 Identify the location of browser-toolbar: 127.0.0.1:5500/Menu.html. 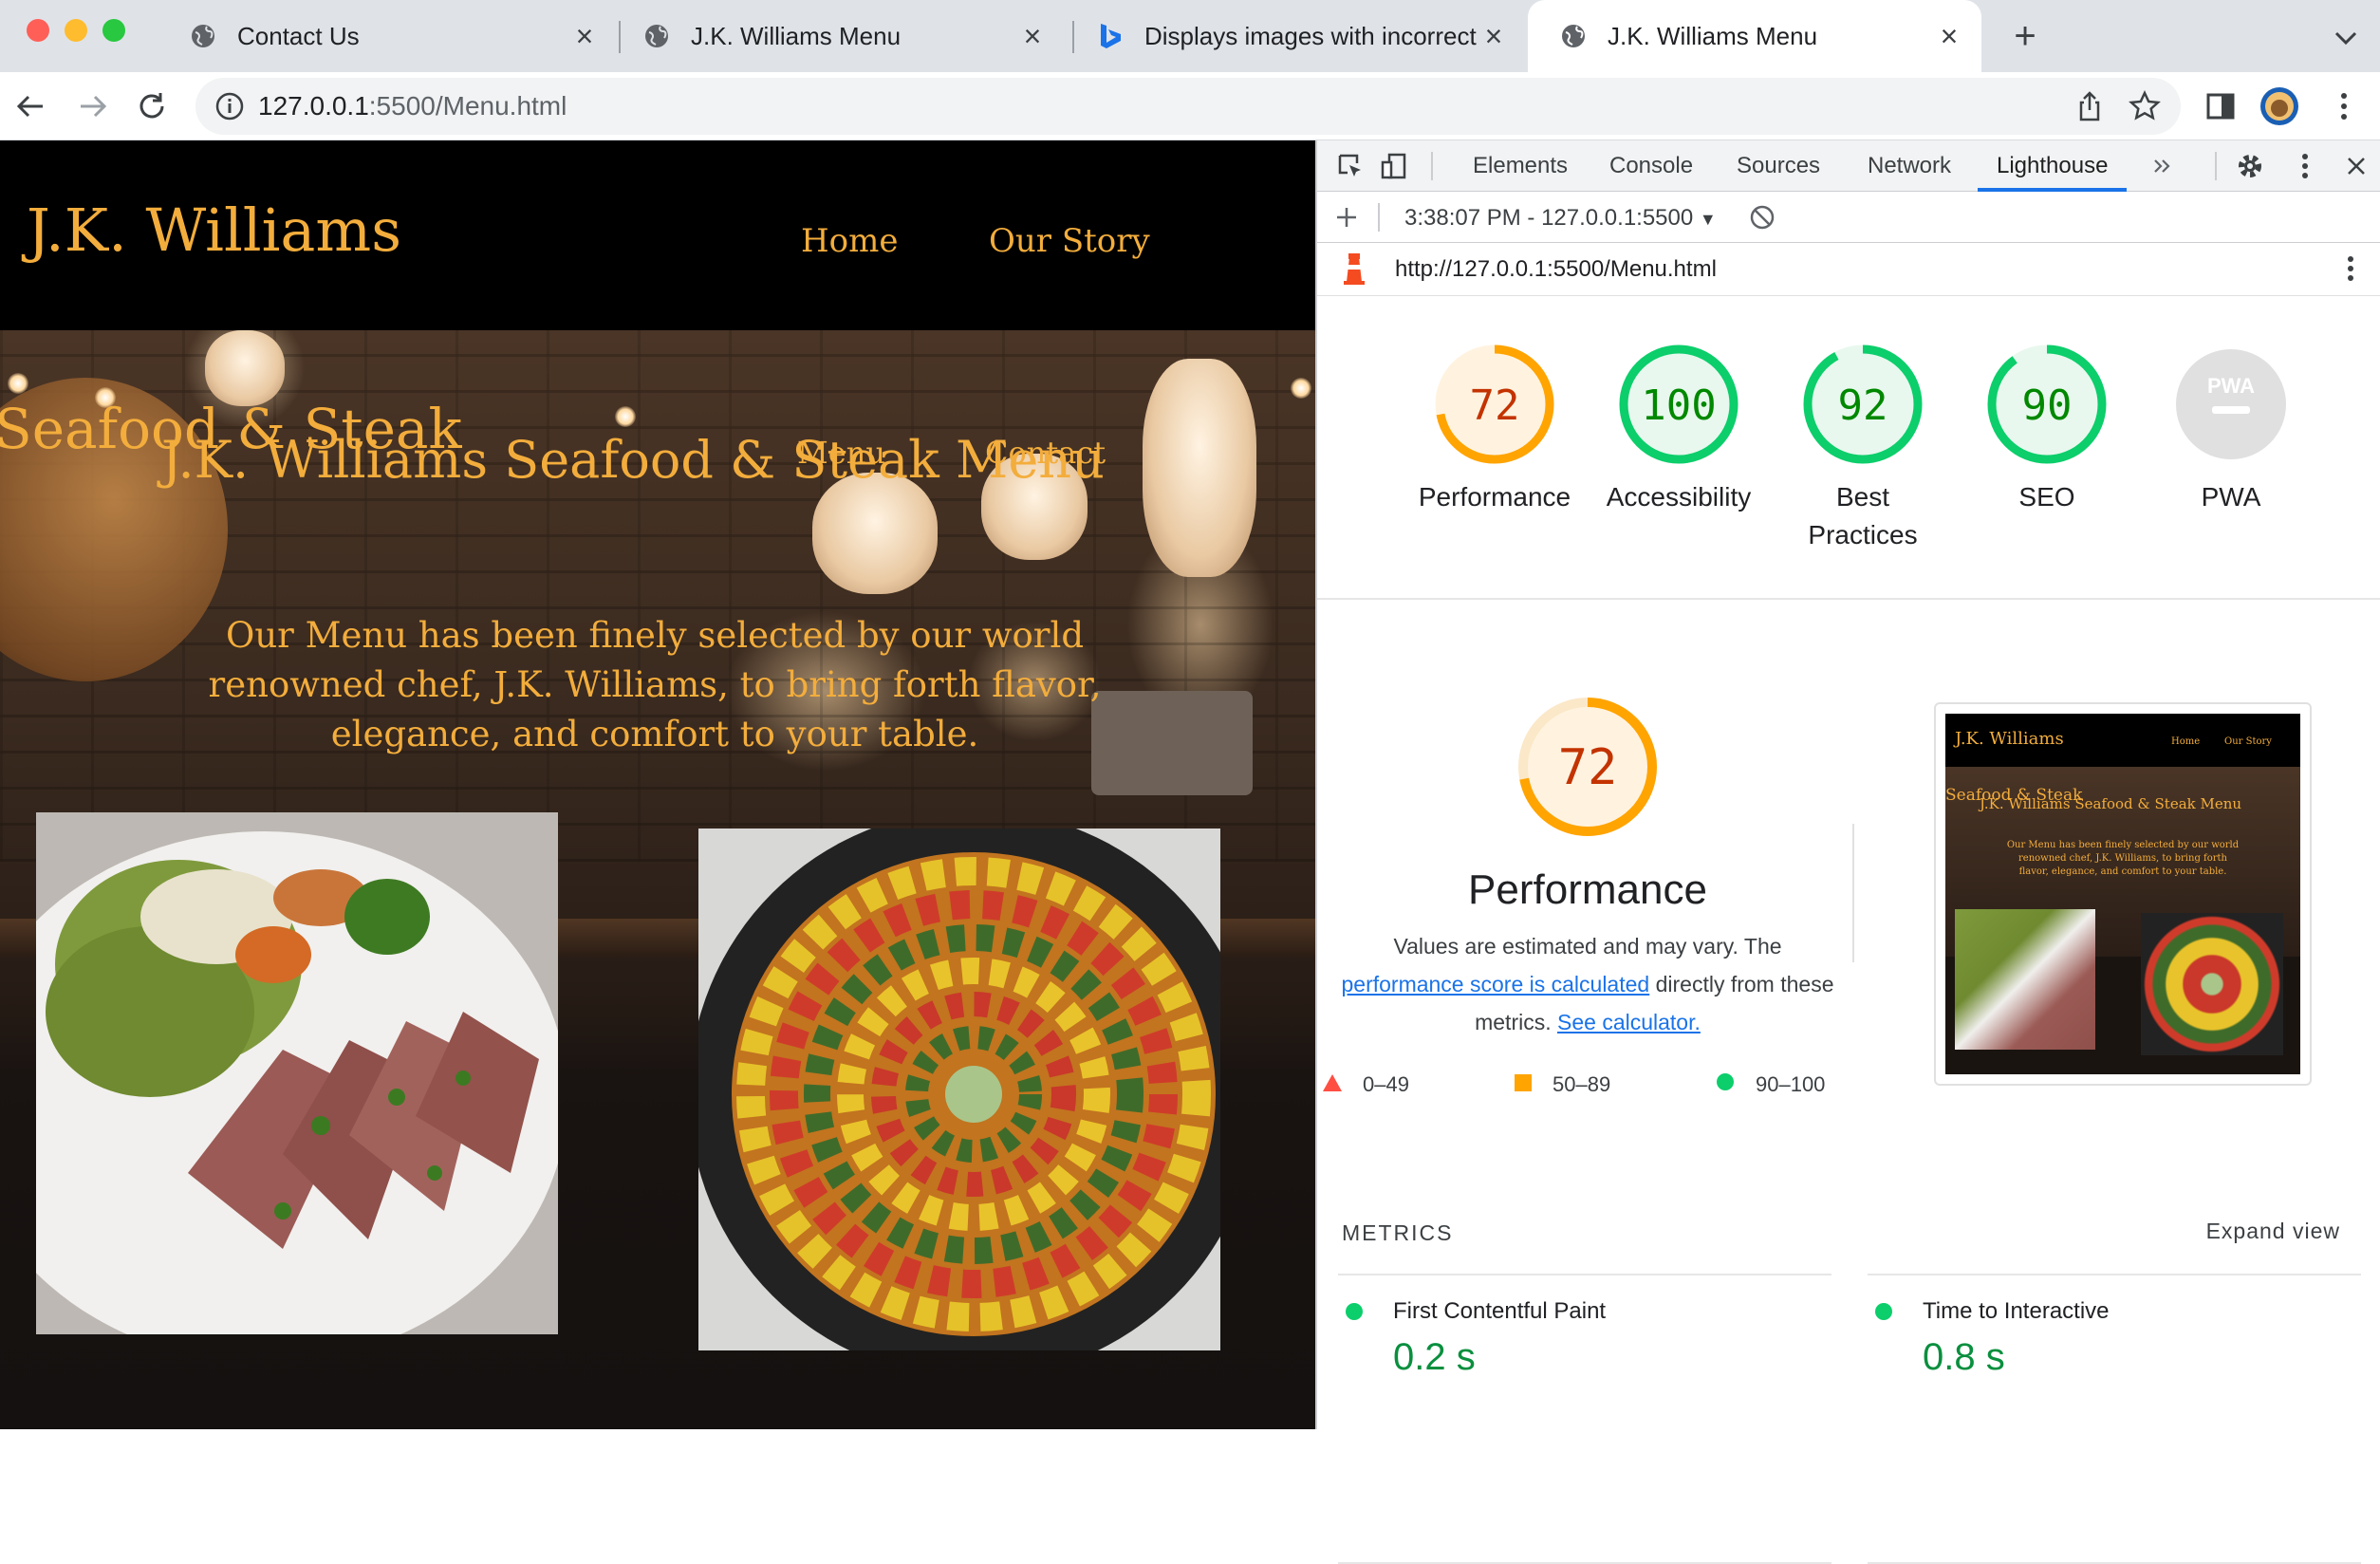
(1190, 106).